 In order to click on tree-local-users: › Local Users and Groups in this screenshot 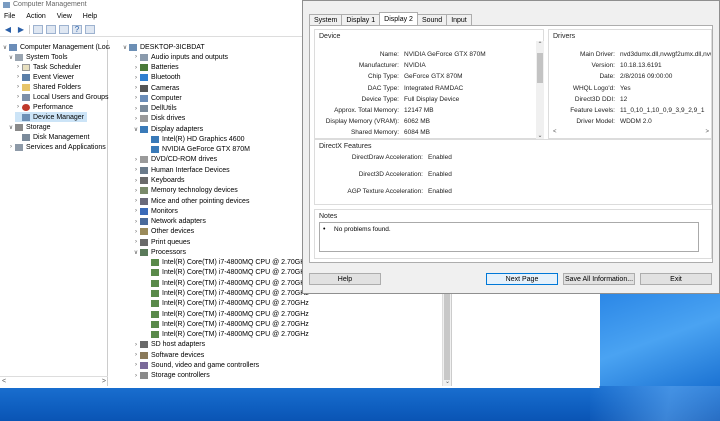, I will do `click(61, 97)`.